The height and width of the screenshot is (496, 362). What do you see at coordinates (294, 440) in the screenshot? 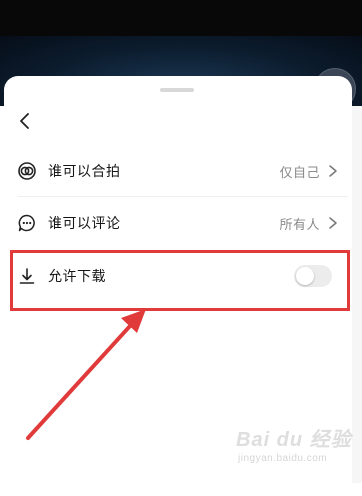
I see `watermark-brand: Bai du 经验` at bounding box center [294, 440].